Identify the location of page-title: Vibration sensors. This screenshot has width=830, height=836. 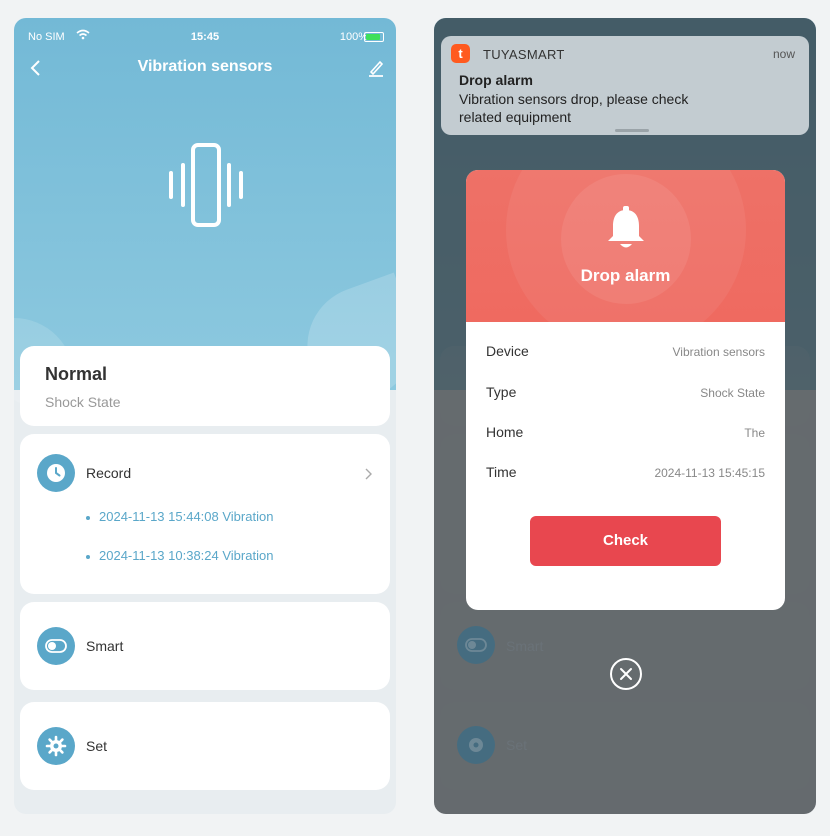
(205, 66).